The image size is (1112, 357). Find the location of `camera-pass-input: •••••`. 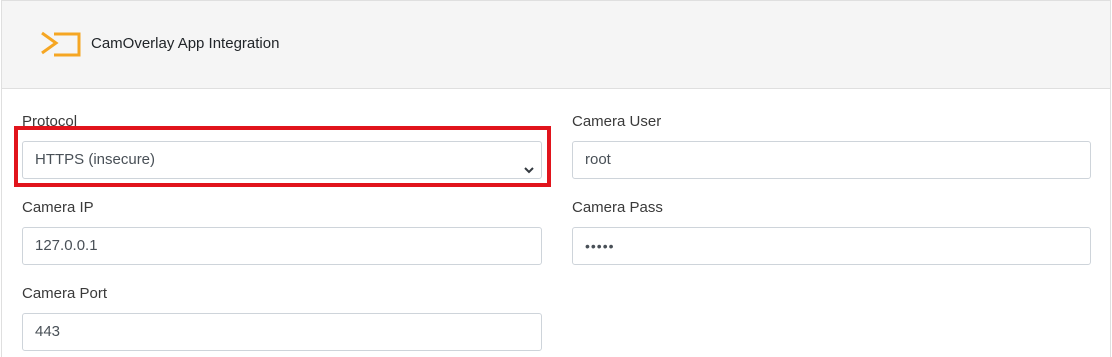

camera-pass-input: ••••• is located at coordinates (831, 246).